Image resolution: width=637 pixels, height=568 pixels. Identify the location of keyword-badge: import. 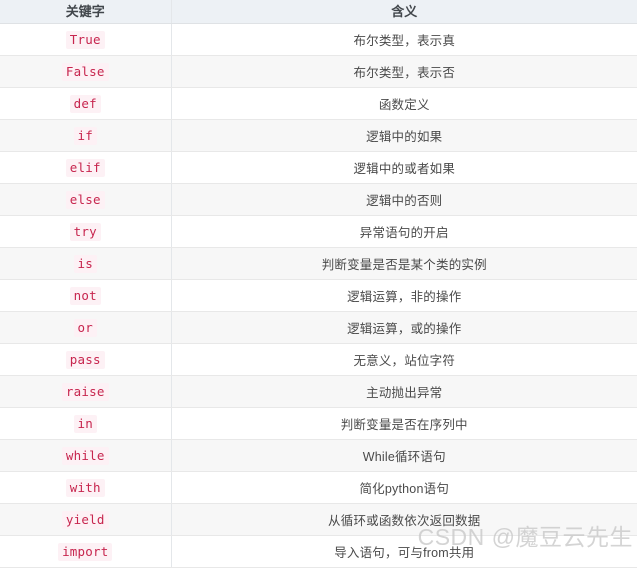
(85, 551).